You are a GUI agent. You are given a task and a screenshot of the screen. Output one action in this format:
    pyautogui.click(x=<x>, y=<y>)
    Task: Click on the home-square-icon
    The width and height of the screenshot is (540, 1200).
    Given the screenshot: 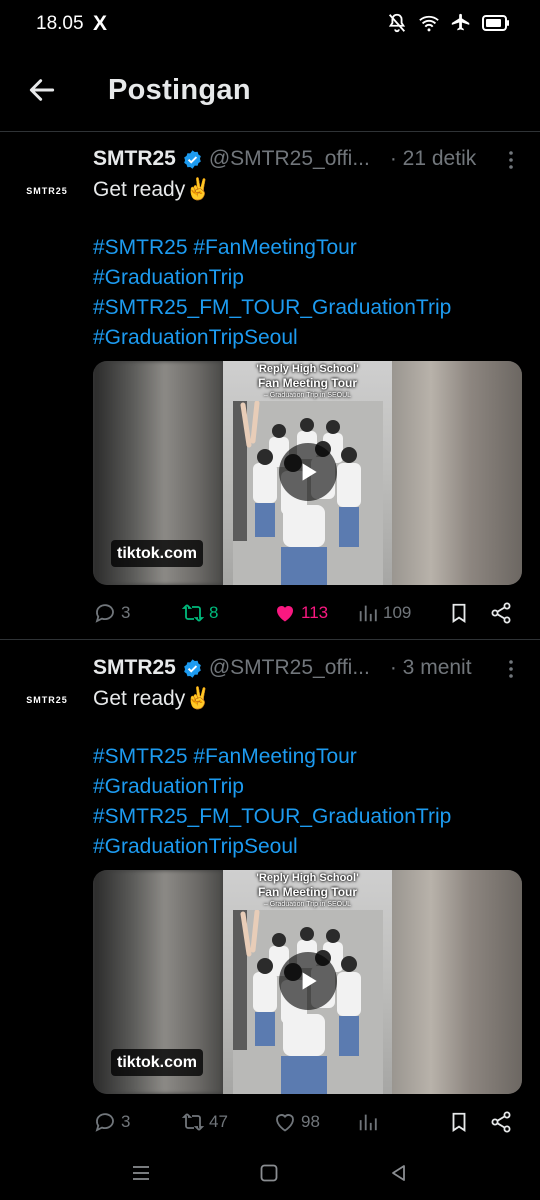 What is the action you would take?
    pyautogui.click(x=269, y=1173)
    